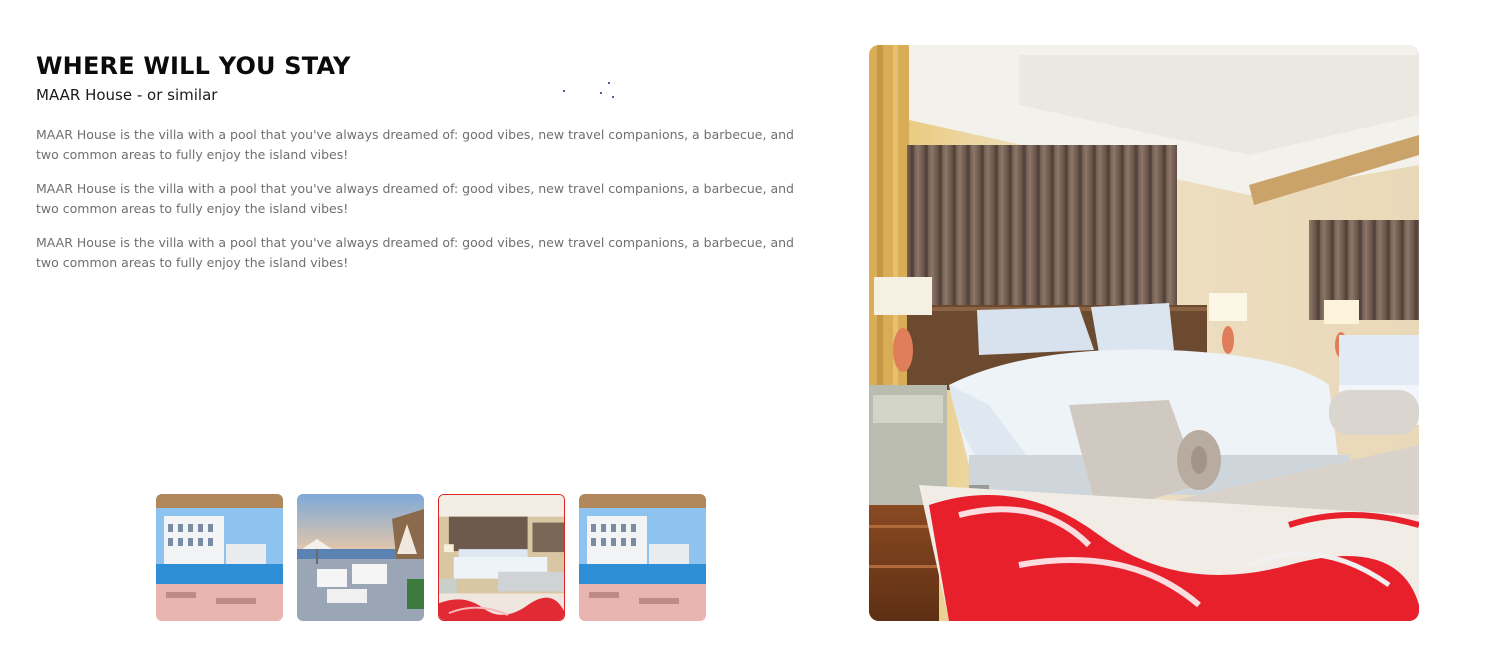 The height and width of the screenshot is (650, 1510). I want to click on hotel-bedroom-image, so click(501, 557).